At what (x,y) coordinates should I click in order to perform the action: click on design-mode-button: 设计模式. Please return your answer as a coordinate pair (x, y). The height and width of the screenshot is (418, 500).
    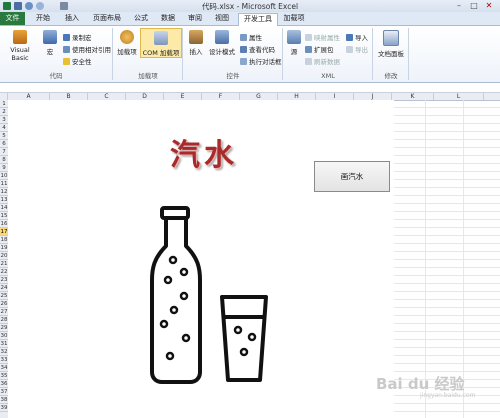
    Looking at the image, I should click on (222, 43).